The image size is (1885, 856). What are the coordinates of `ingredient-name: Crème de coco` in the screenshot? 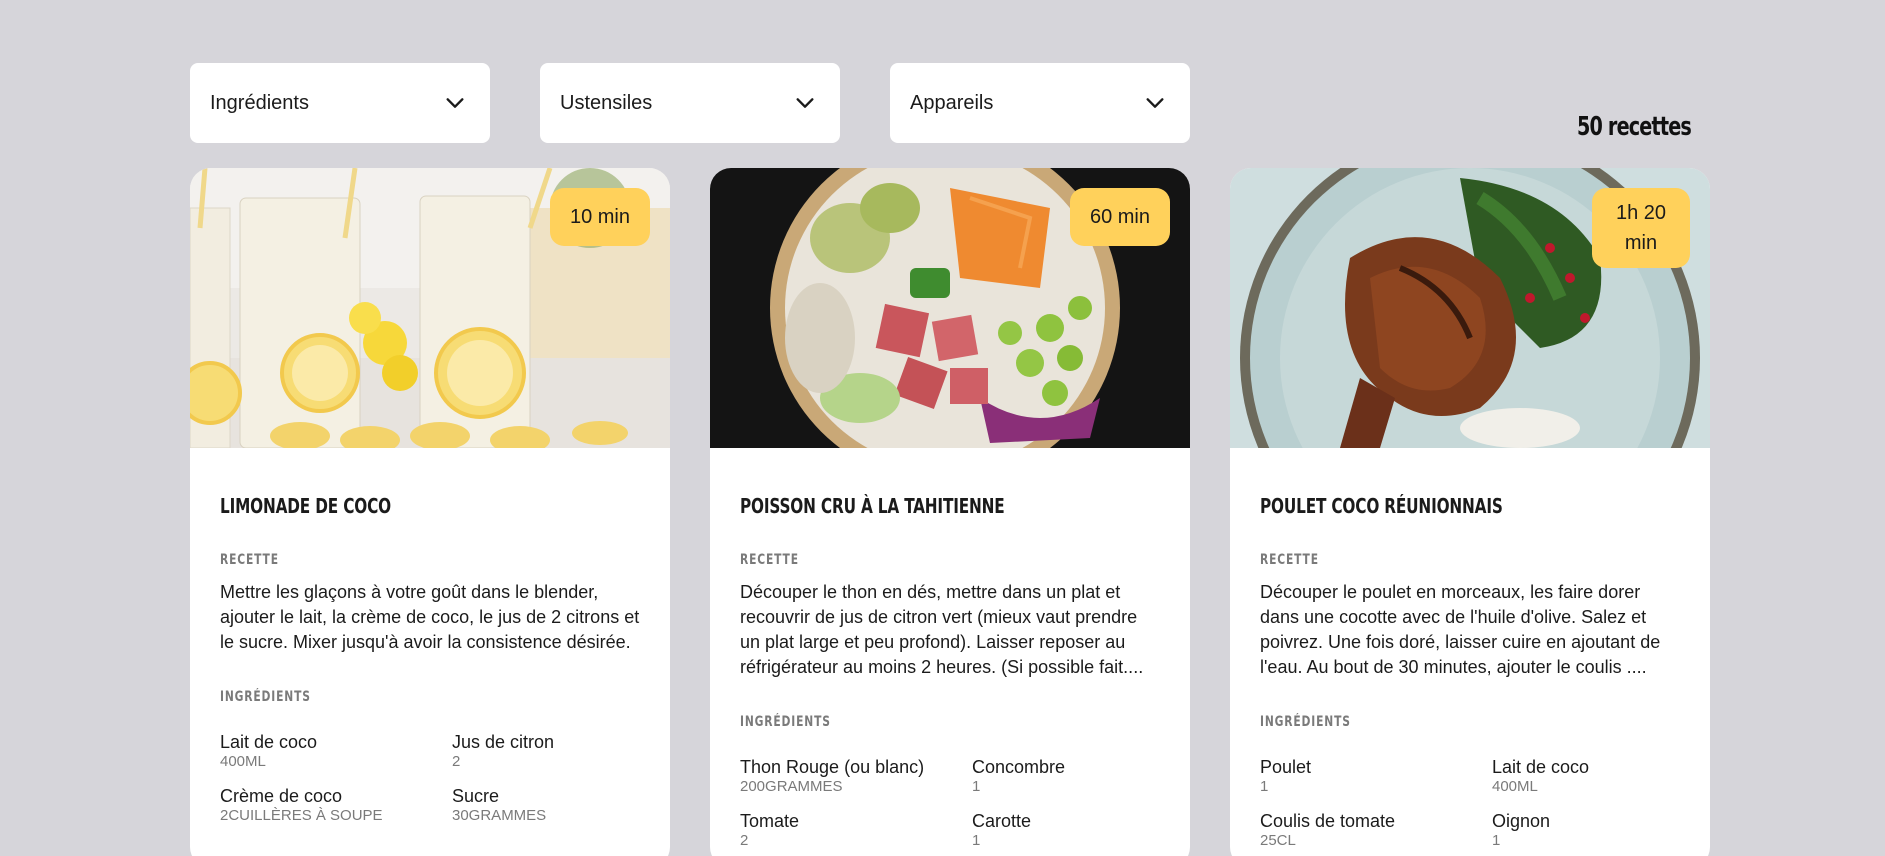 It's located at (281, 796).